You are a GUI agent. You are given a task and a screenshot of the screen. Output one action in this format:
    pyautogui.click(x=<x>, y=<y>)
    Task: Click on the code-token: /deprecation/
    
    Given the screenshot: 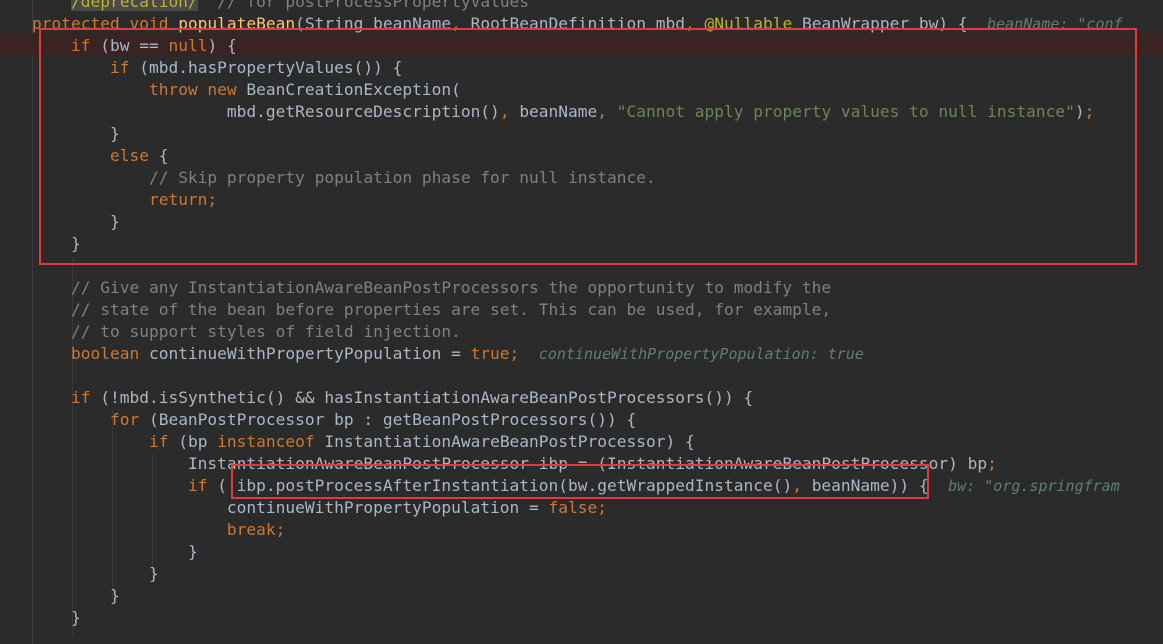 What is the action you would take?
    pyautogui.click(x=134, y=5)
    